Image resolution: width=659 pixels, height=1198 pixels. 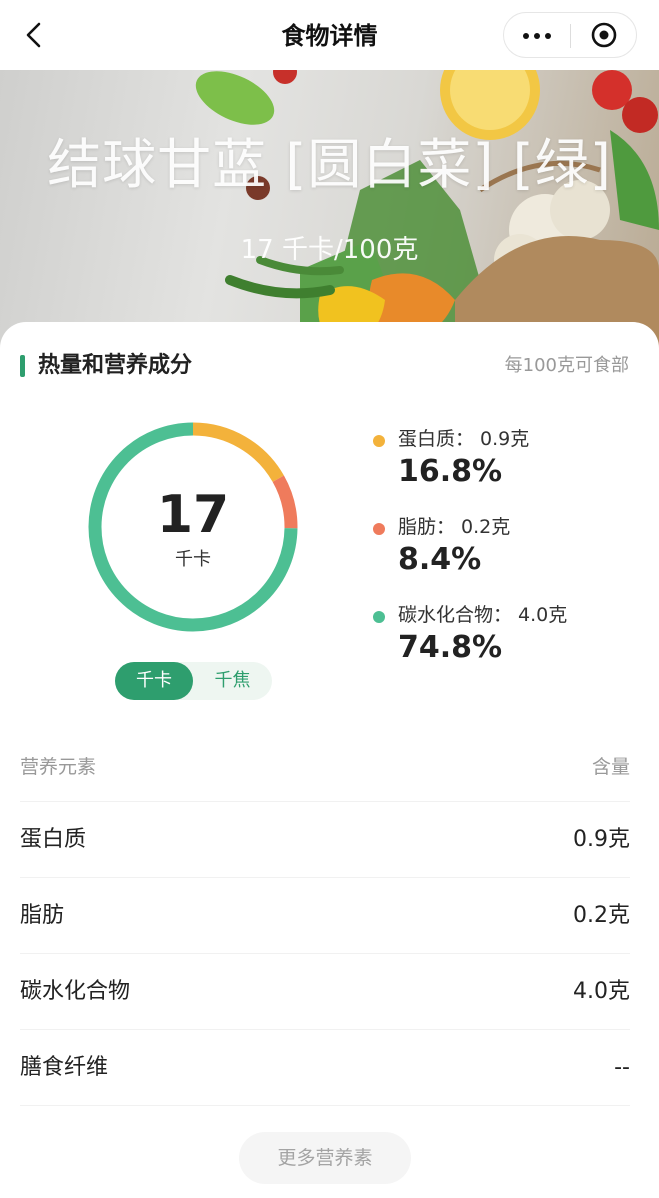 I want to click on protein-arc, so click(x=238, y=452).